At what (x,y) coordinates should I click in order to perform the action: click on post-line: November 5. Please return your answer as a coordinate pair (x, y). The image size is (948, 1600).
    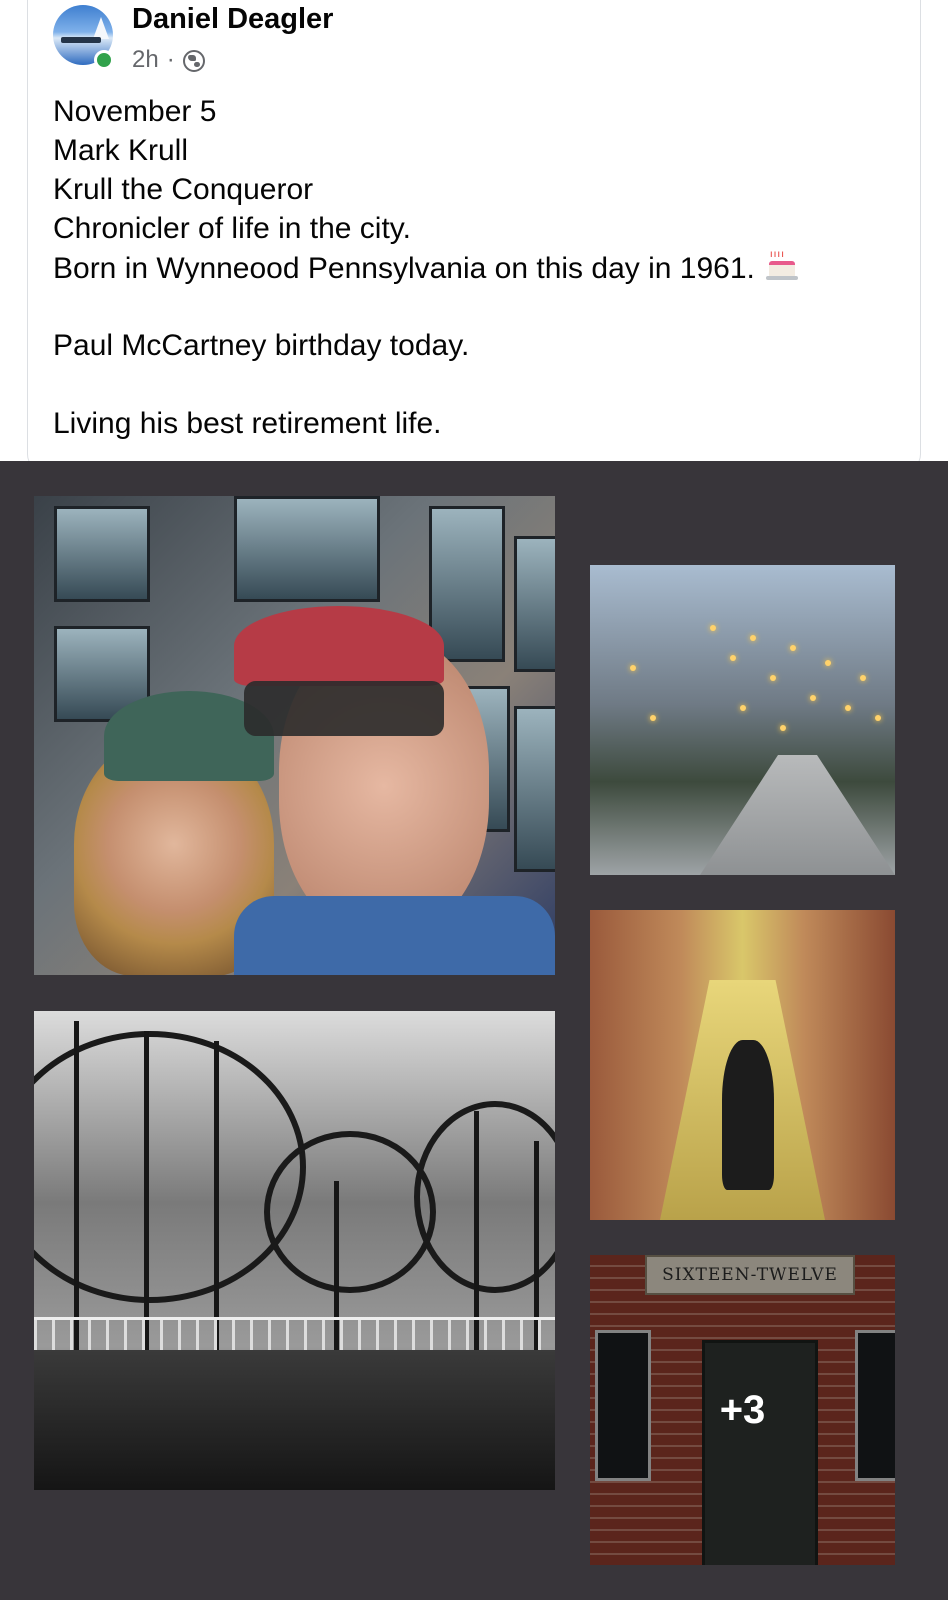
    Looking at the image, I should click on (135, 111).